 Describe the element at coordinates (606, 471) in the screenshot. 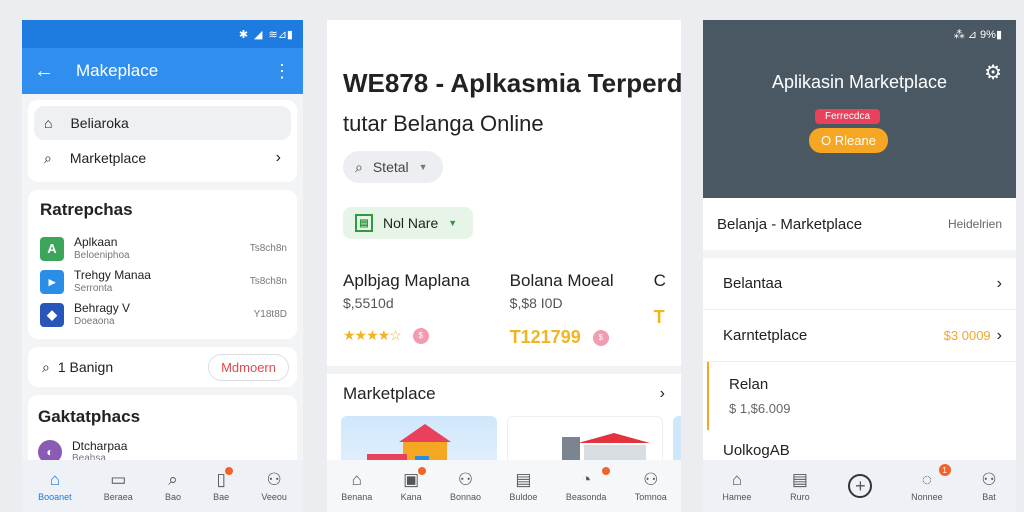

I see `notification-badge` at that location.